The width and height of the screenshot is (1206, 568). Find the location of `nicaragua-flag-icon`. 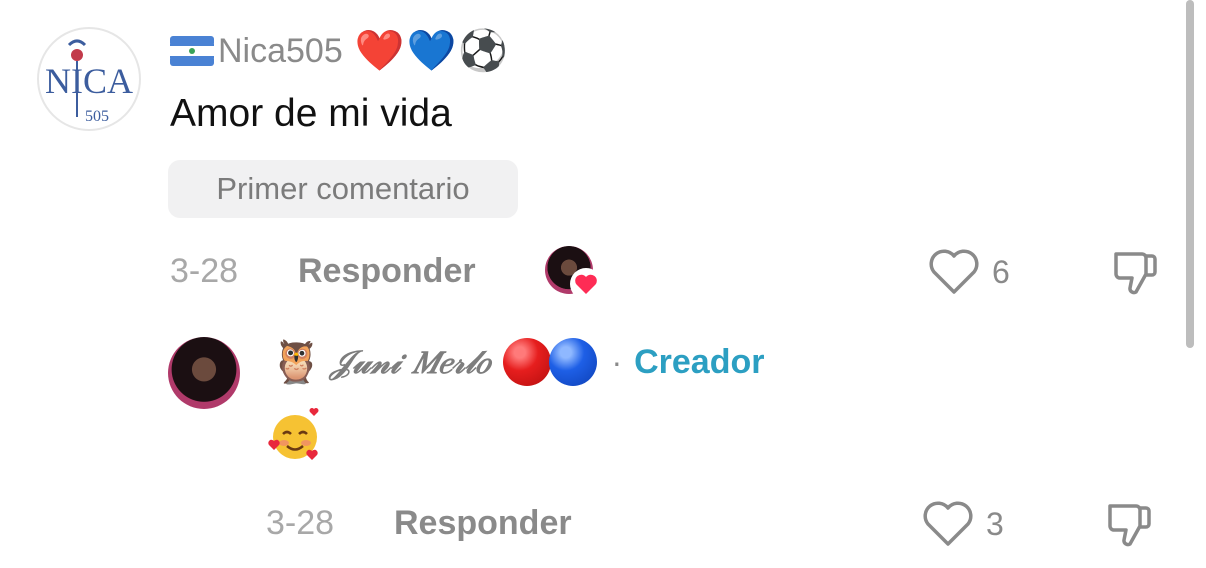

nicaragua-flag-icon is located at coordinates (192, 51).